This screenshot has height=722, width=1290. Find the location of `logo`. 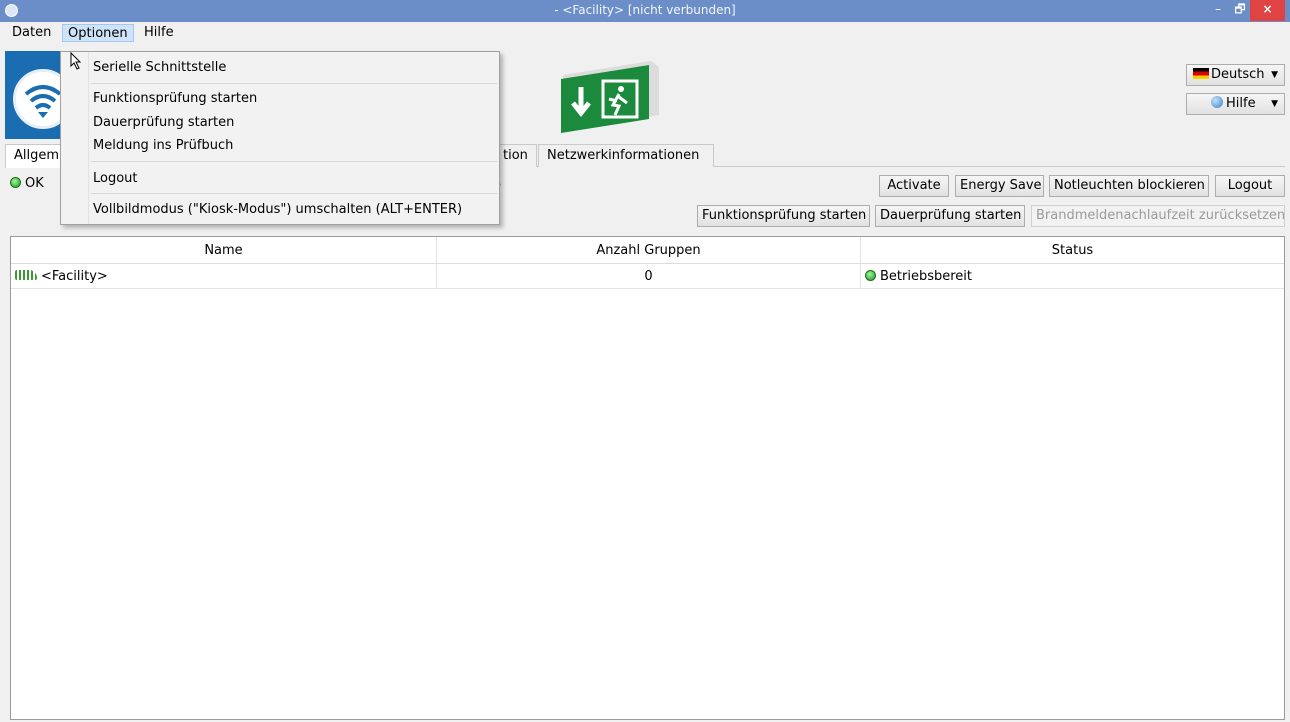

logo is located at coordinates (35, 95).